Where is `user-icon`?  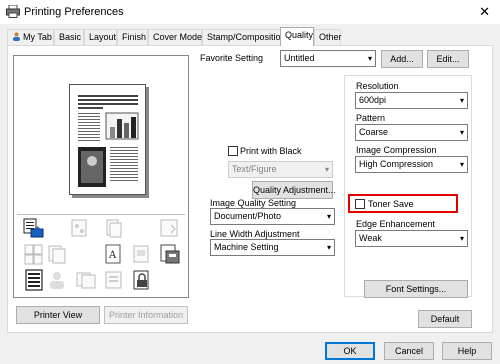 user-icon is located at coordinates (57, 280).